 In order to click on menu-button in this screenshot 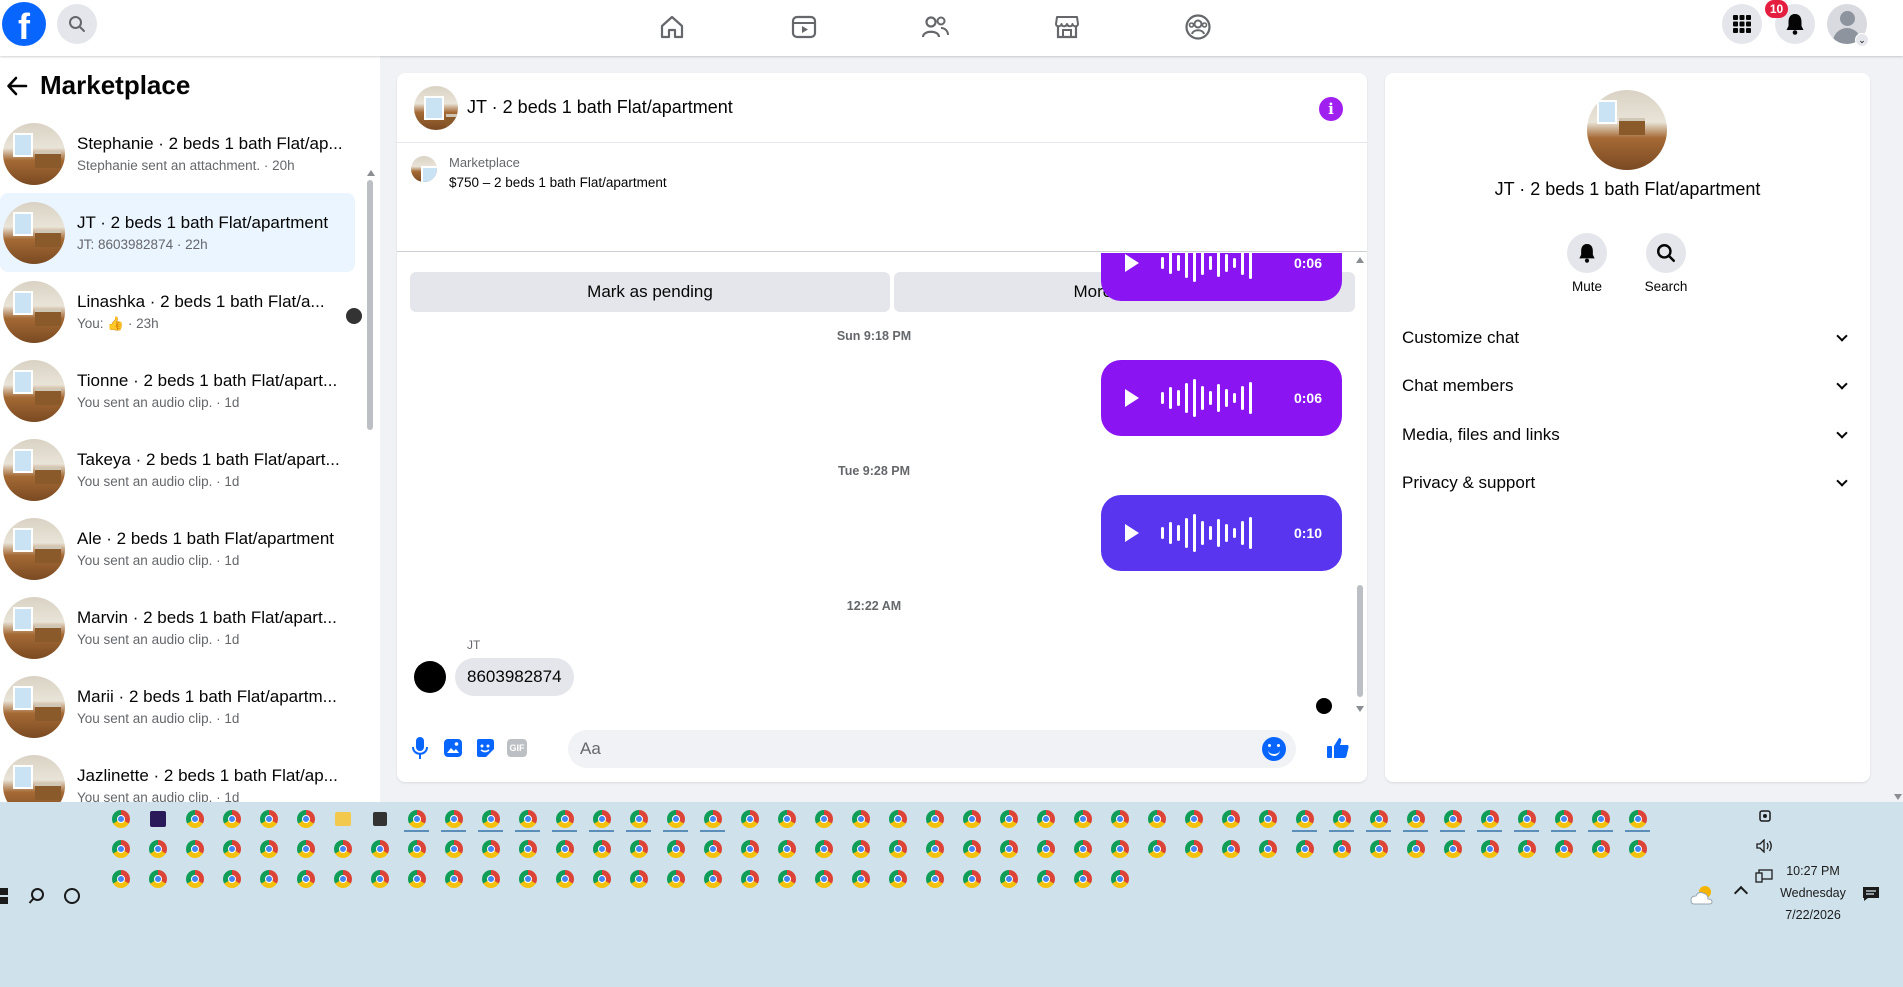, I will do `click(1742, 24)`.